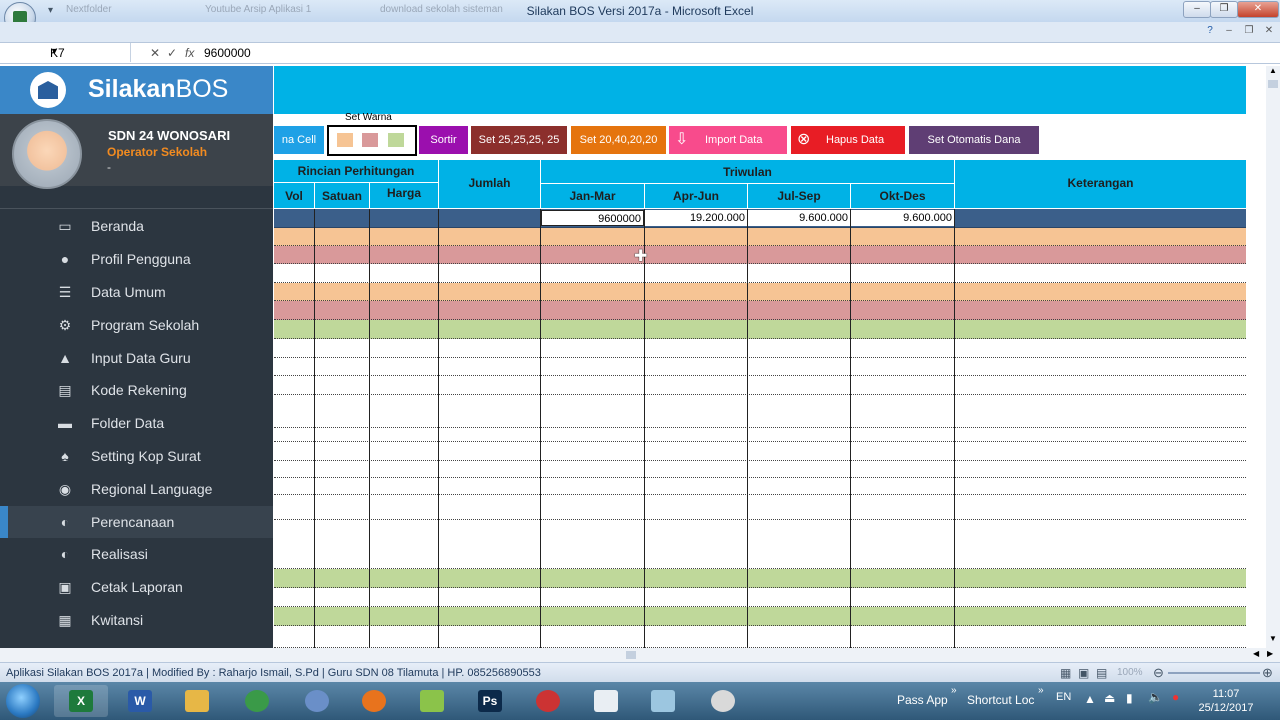  Describe the element at coordinates (172, 53) in the screenshot. I see `enter-check-icon: ✓` at that location.